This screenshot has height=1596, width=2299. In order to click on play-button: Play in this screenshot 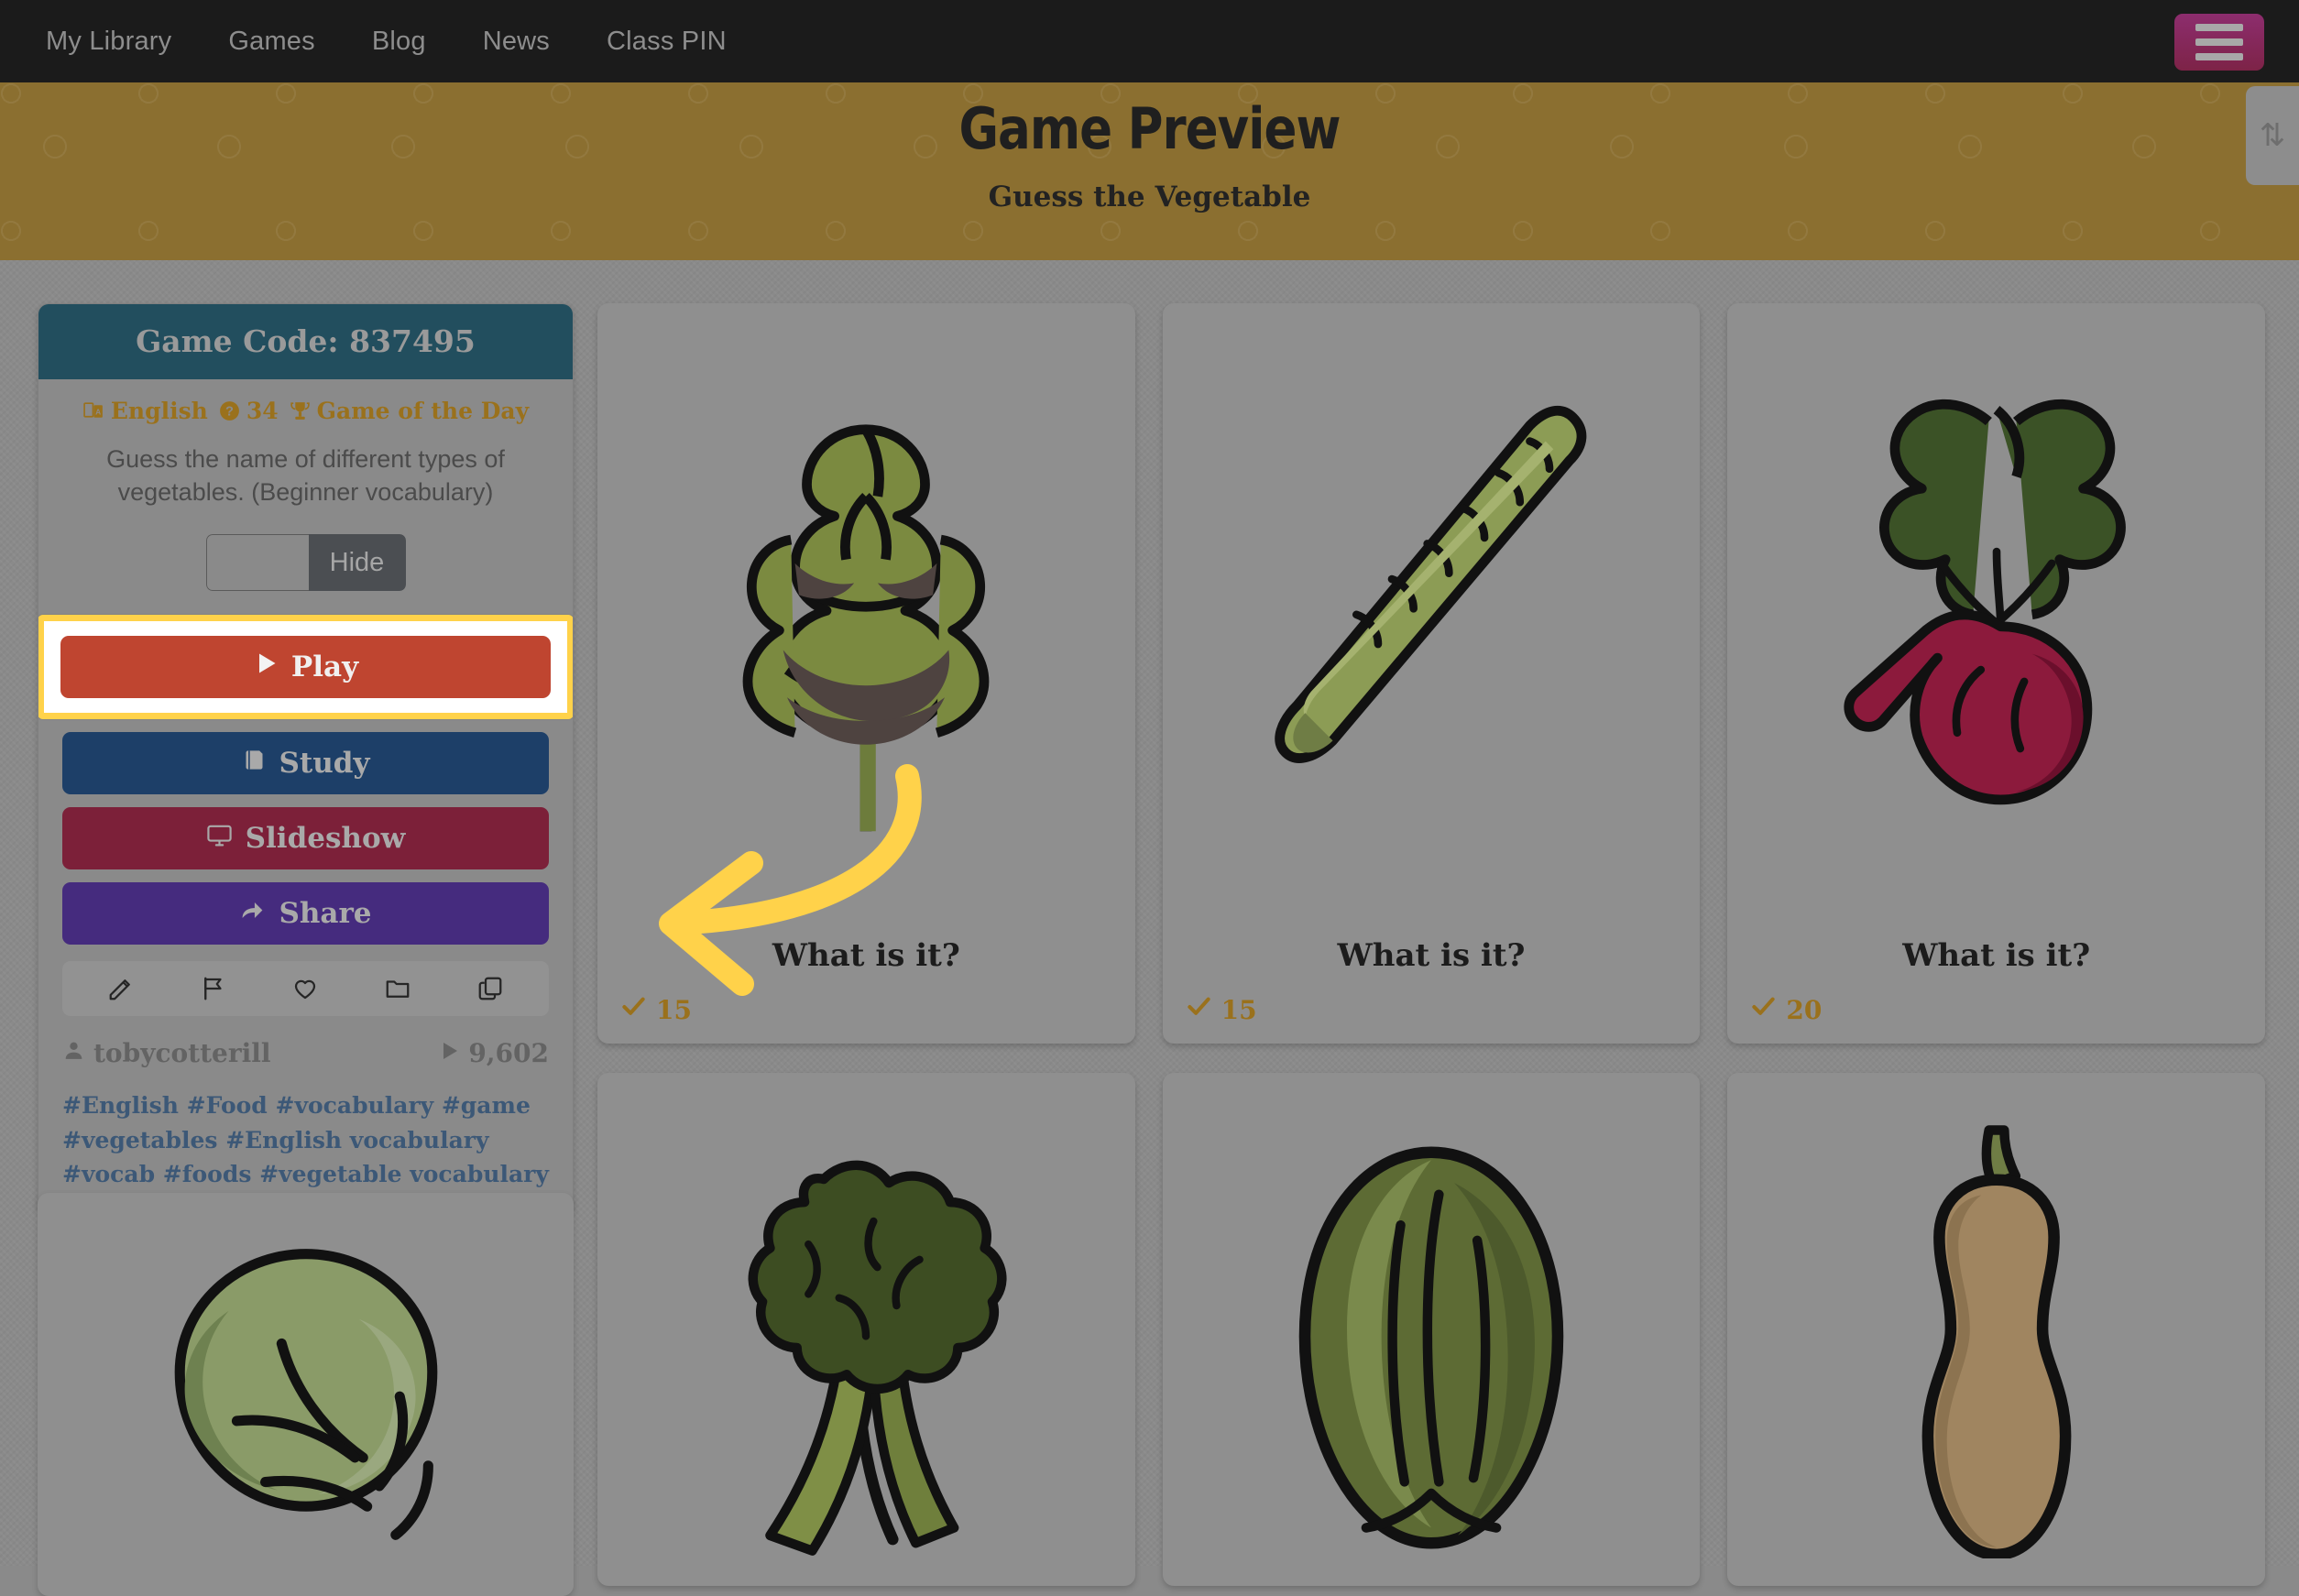, I will do `click(305, 667)`.